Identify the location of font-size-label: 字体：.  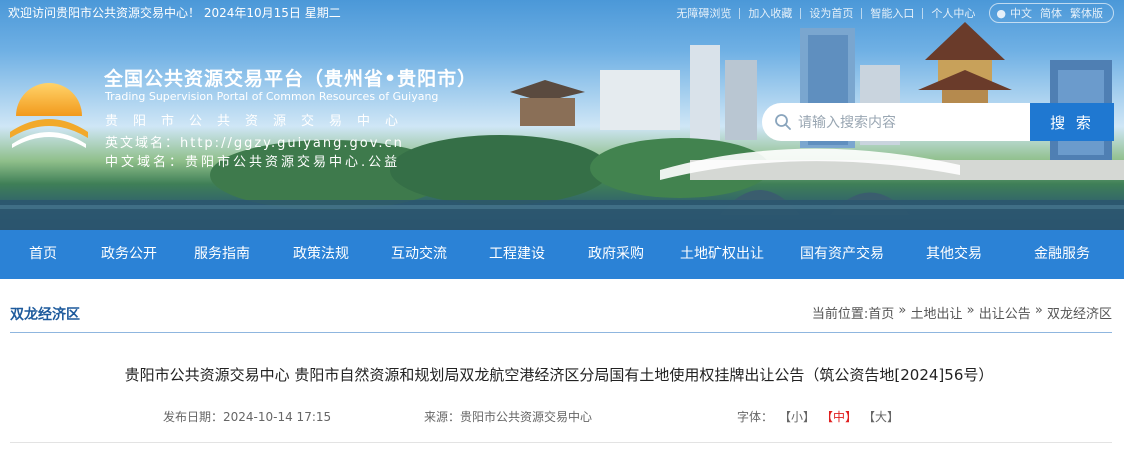
(755, 417).